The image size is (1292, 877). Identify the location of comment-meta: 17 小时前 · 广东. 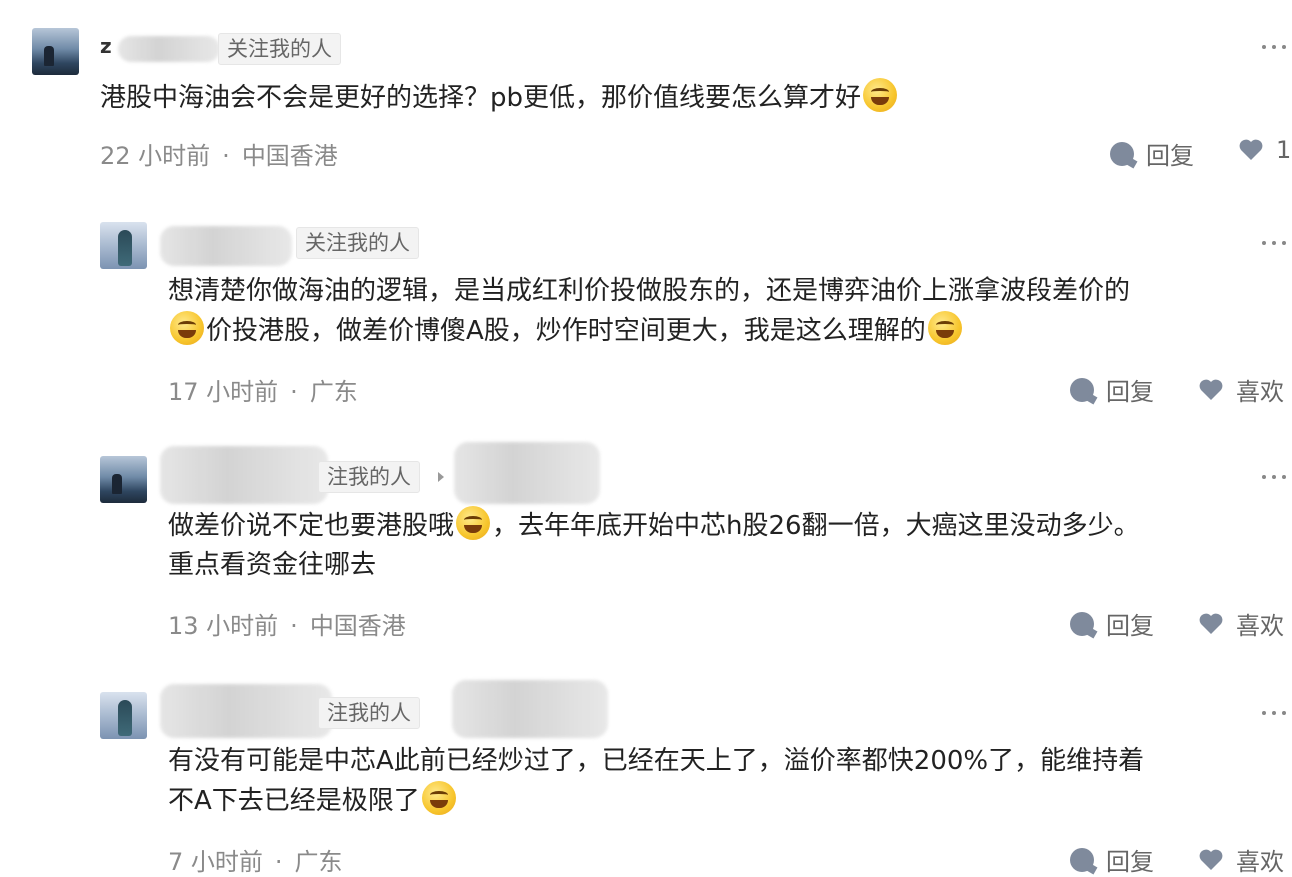
(263, 389).